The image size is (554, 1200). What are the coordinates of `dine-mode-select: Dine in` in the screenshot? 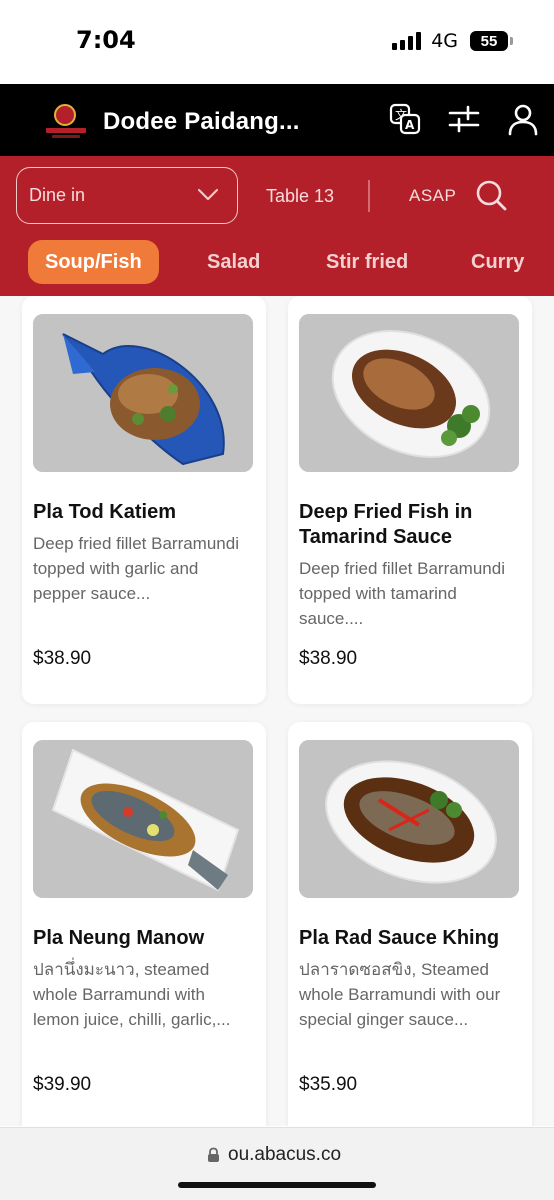 It's located at (127, 195).